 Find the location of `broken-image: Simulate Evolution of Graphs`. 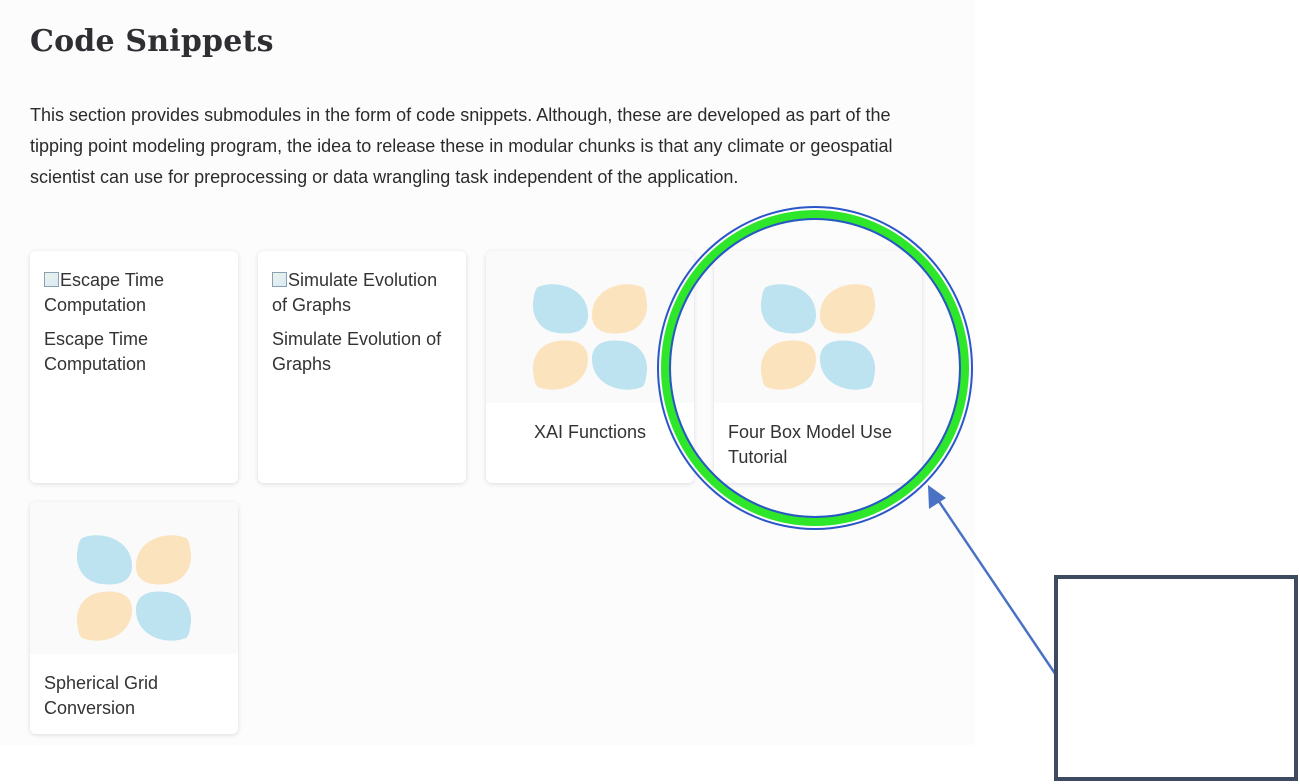

broken-image: Simulate Evolution of Graphs is located at coordinates (364, 293).